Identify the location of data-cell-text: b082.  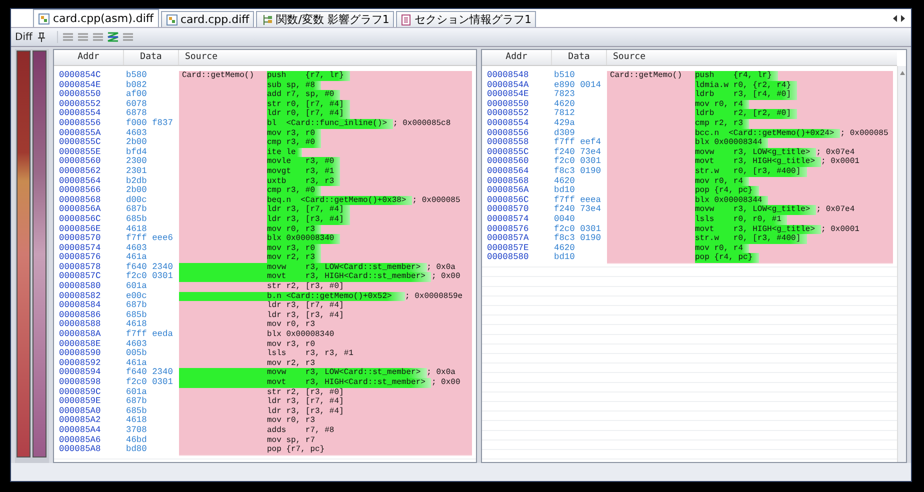
(136, 85).